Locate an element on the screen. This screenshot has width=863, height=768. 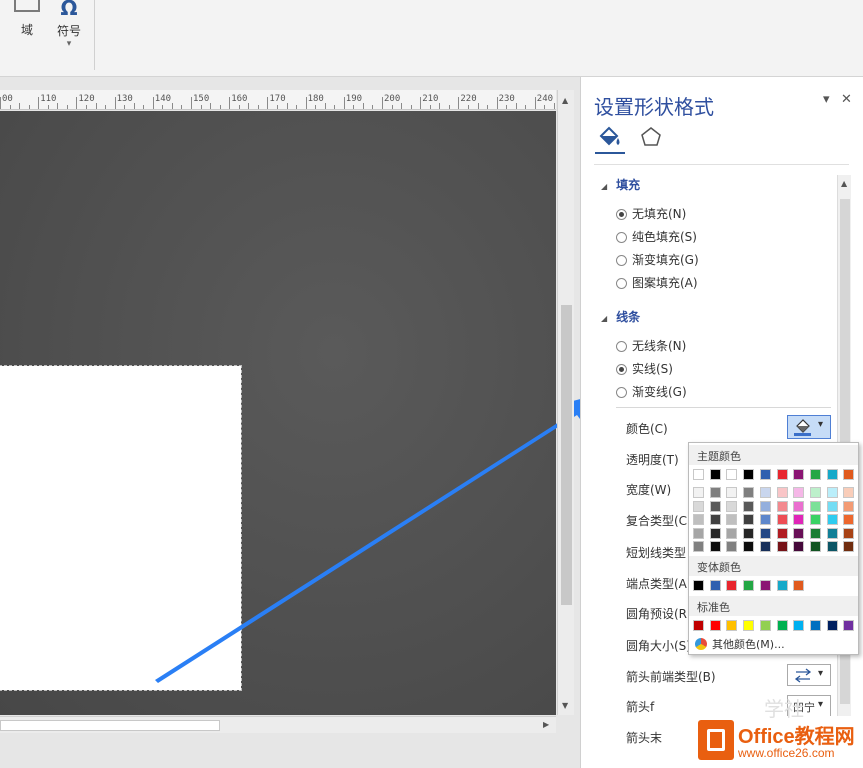
vertical-scrollbar: ▲ ▼ is located at coordinates (565, 402).